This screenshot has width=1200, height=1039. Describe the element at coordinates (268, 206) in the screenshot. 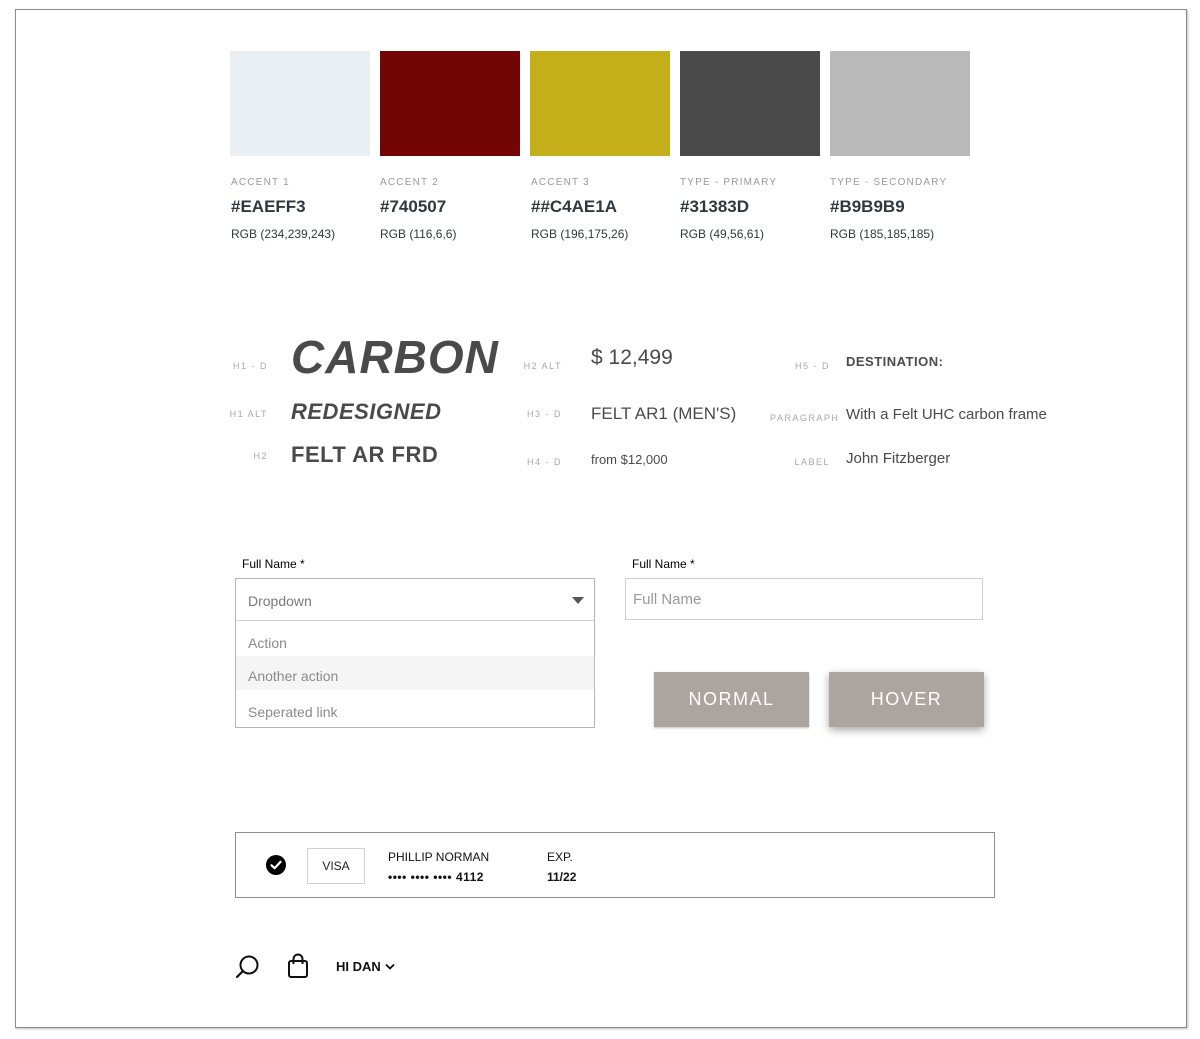

I see `swatch-hex: #EAEFF3` at that location.